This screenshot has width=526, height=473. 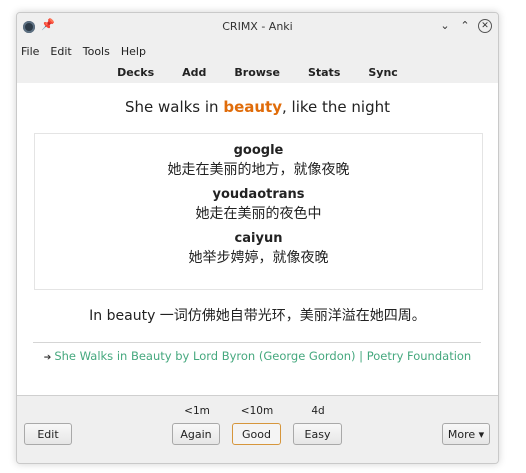 I want to click on card-question: She walks in beauty, like the night, so click(x=257, y=107).